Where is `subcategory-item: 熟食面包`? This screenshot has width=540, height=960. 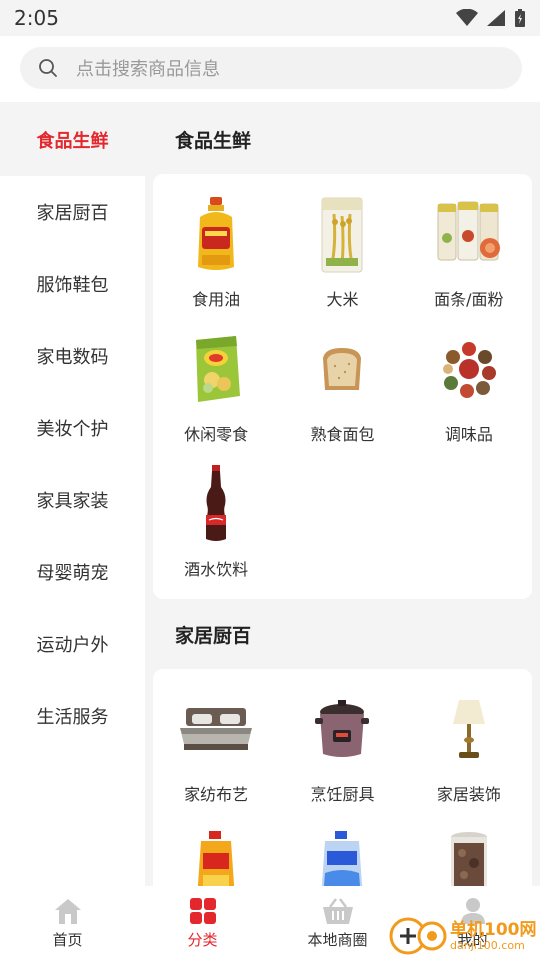 subcategory-item: 熟食面包 is located at coordinates (342, 386).